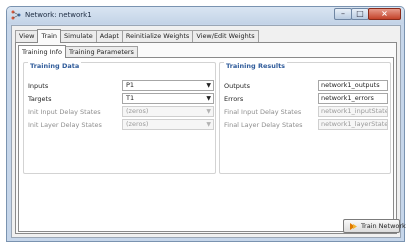 This screenshot has height=244, width=411. I want to click on tab-view-edit-weights: View/Edit Weights, so click(225, 36).